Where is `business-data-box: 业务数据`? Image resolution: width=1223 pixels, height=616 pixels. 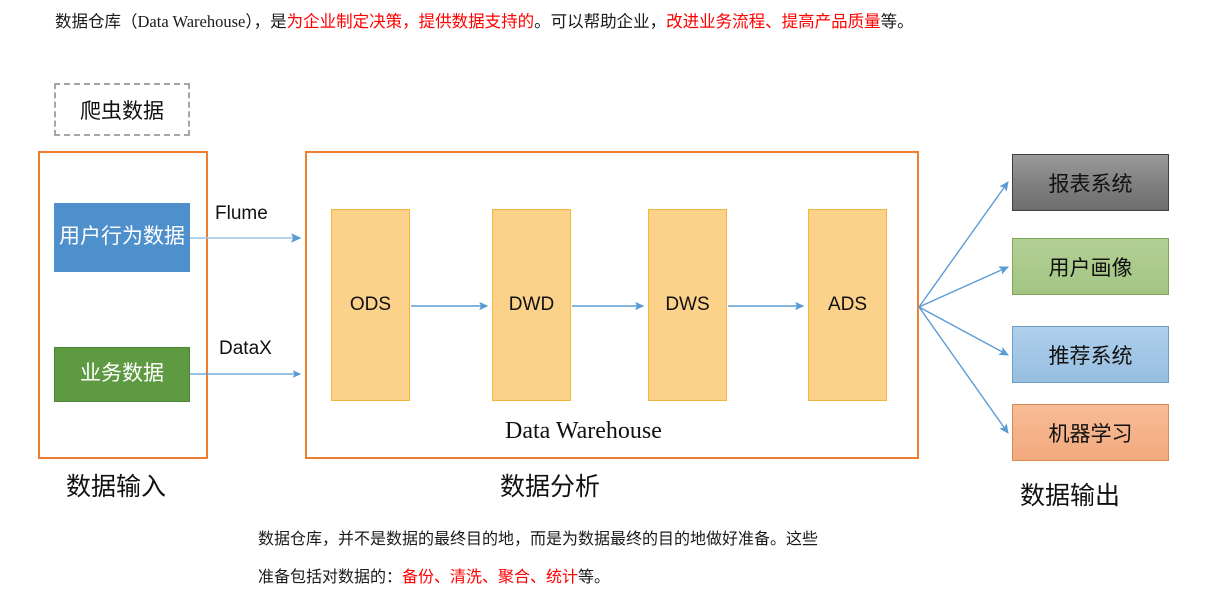 business-data-box: 业务数据 is located at coordinates (122, 374).